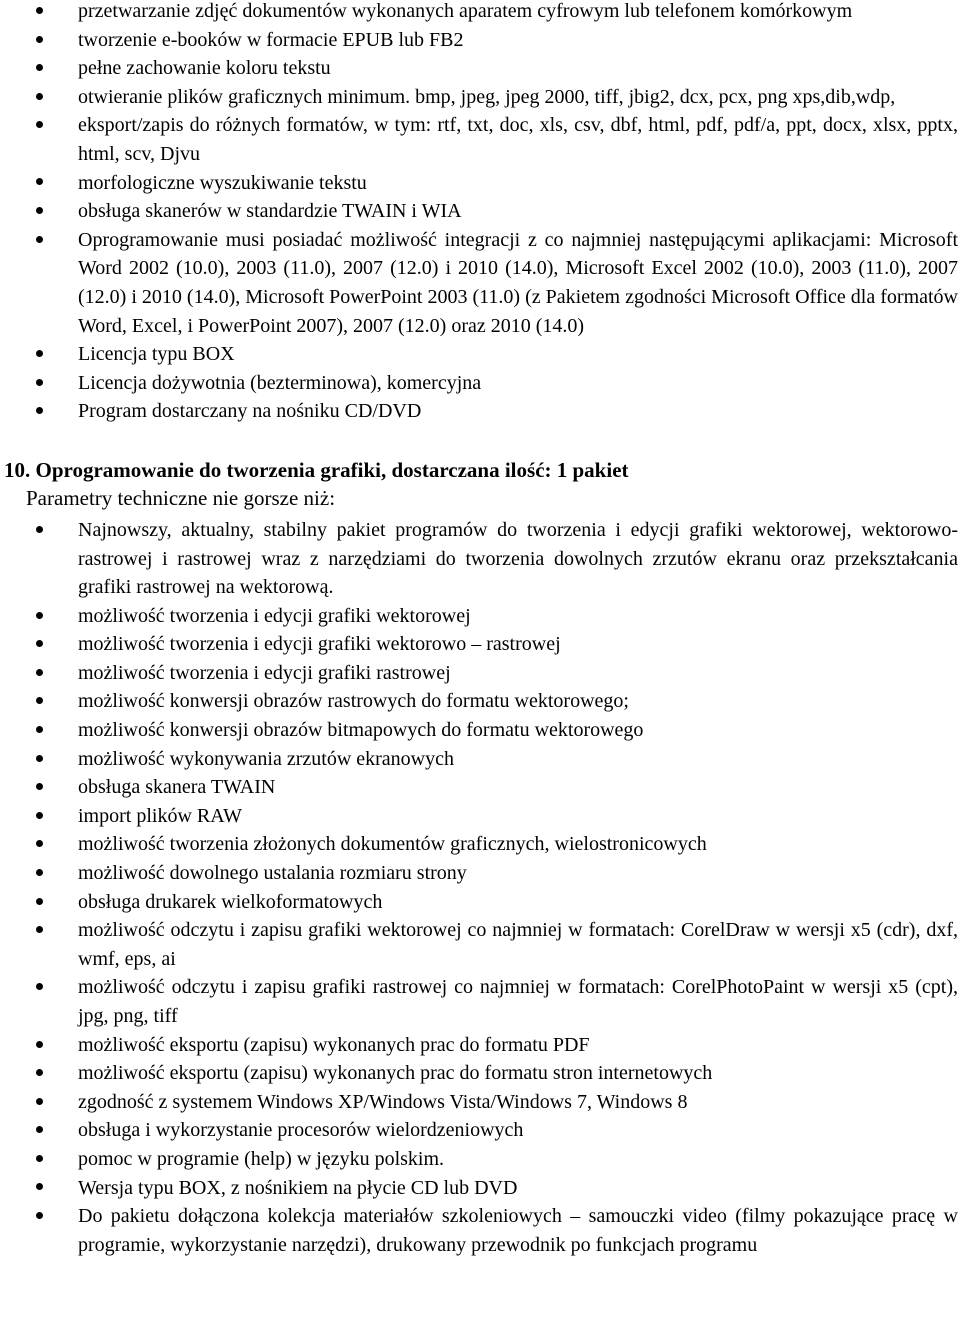 This screenshot has width=960, height=1342. What do you see at coordinates (156, 354) in the screenshot?
I see `list-item-text: Licencja typu BOX` at bounding box center [156, 354].